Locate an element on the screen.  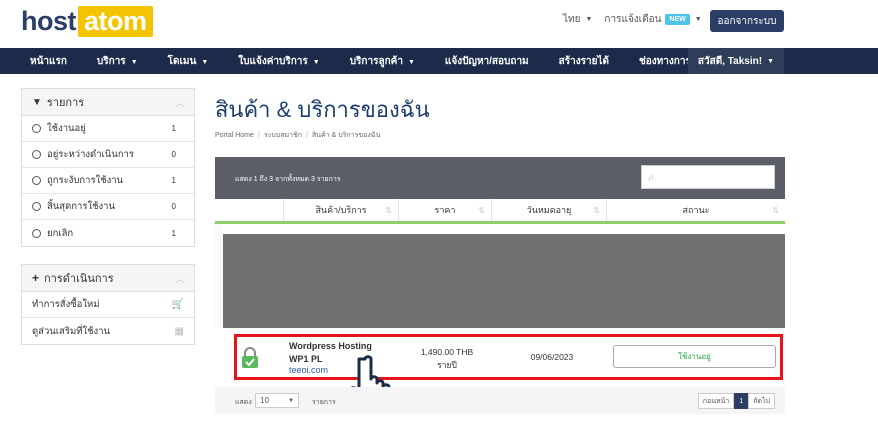
nav-affiliate: สร้างรายได้ is located at coordinates (584, 61).